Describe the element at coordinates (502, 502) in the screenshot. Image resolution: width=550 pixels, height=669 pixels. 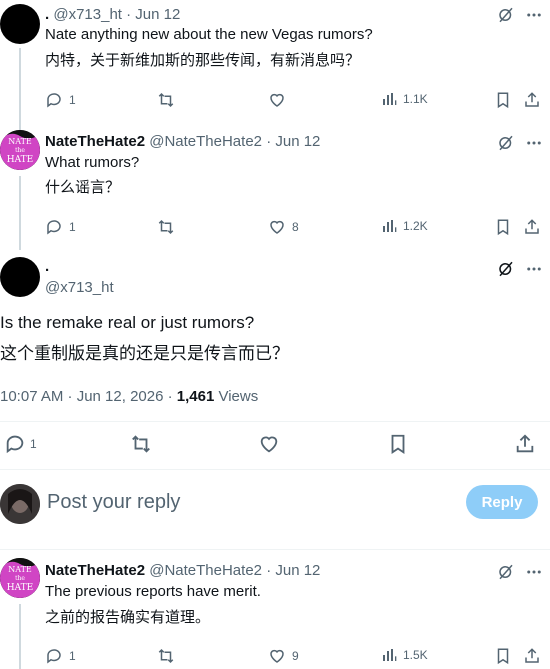
I see `reply-button: Reply` at that location.